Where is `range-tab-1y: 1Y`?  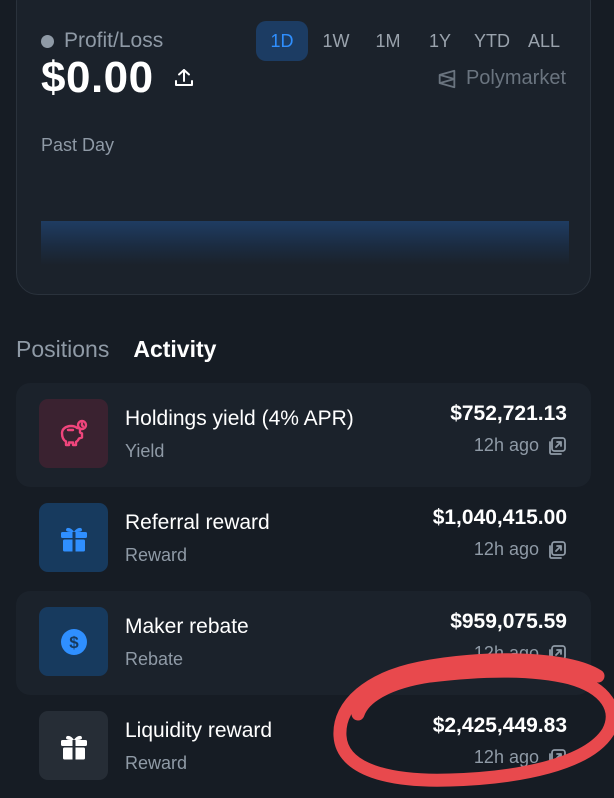 range-tab-1y: 1Y is located at coordinates (440, 41).